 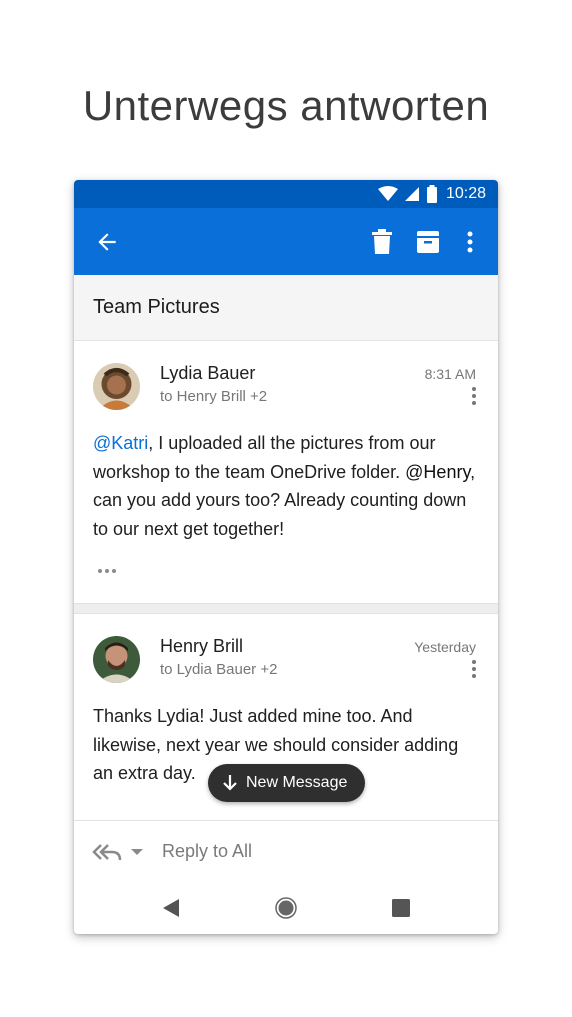 I want to click on message-time: Yesterday, so click(x=445, y=647).